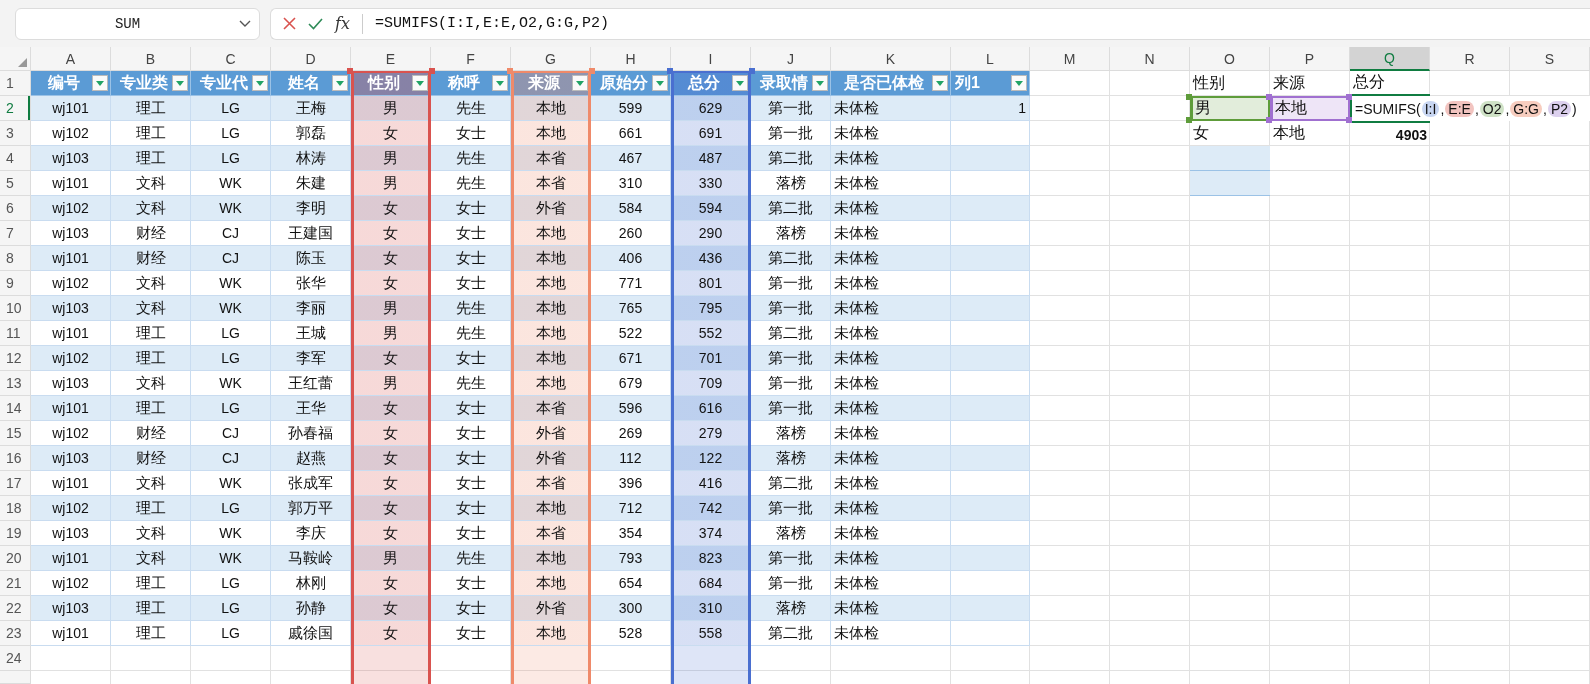 The width and height of the screenshot is (1590, 684). Describe the element at coordinates (15, 458) in the screenshot. I see `row-header: 16` at that location.